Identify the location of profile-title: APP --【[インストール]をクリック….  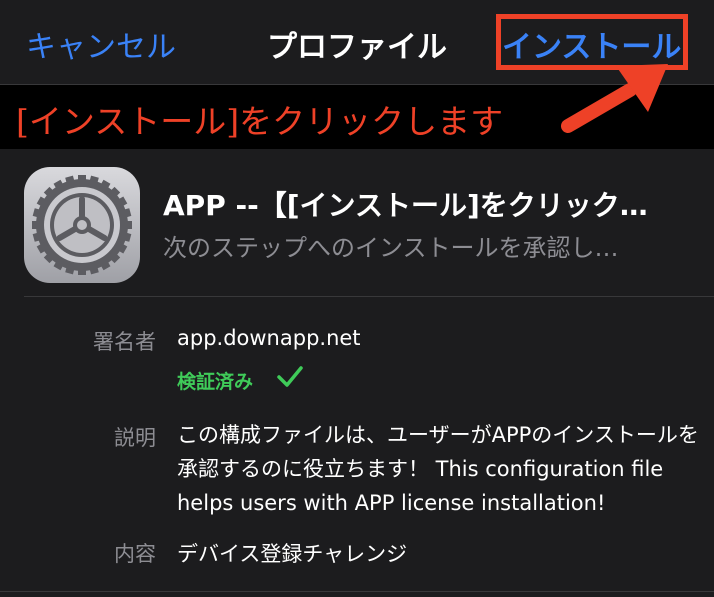
(405, 205).